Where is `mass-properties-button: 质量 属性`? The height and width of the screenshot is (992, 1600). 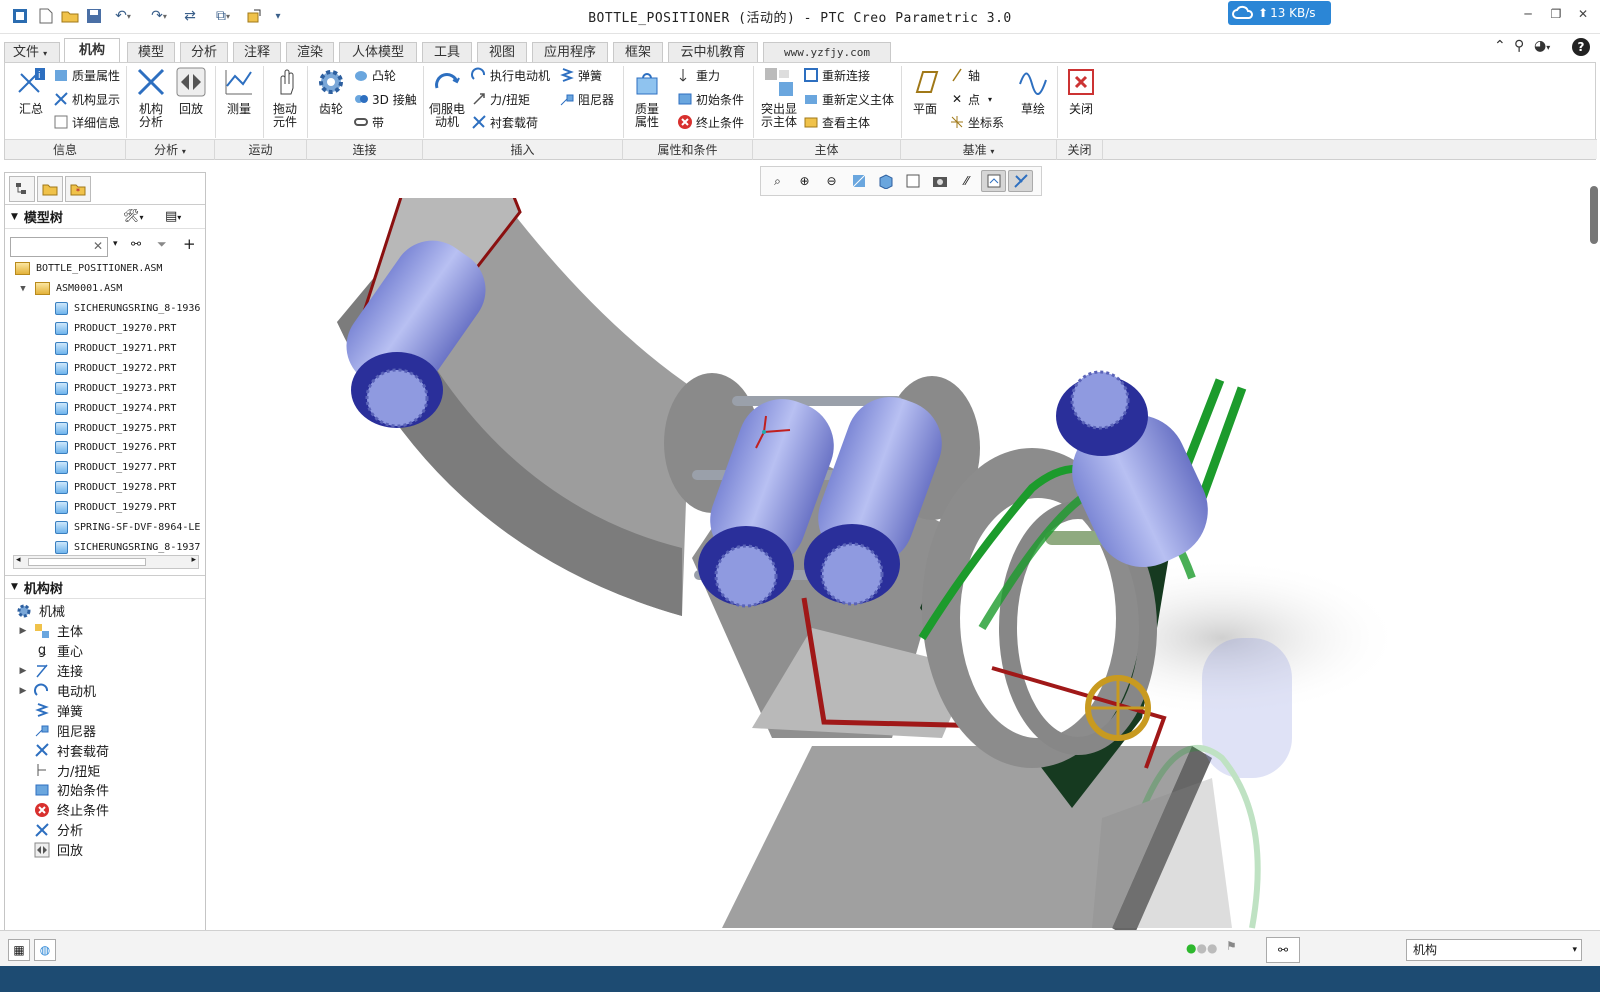
mass-properties-button: 质量 属性 is located at coordinates (647, 97).